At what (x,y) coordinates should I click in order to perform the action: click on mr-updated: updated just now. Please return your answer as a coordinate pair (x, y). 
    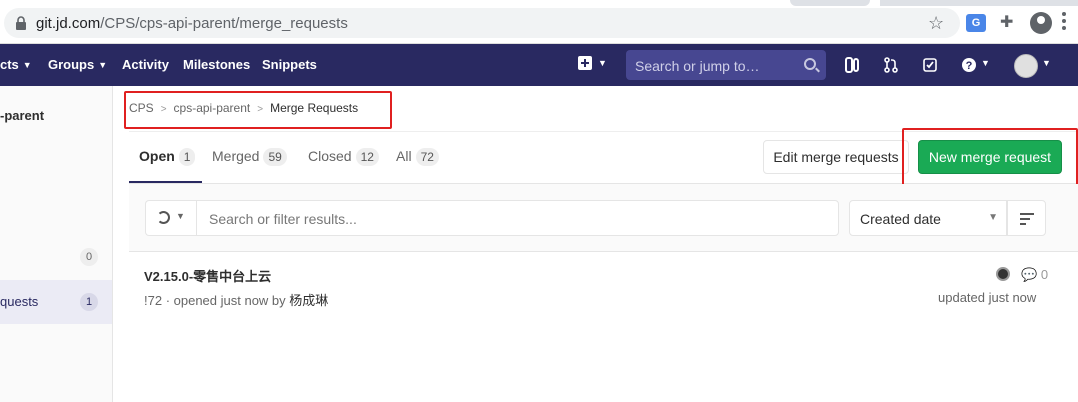
    Looking at the image, I should click on (987, 297).